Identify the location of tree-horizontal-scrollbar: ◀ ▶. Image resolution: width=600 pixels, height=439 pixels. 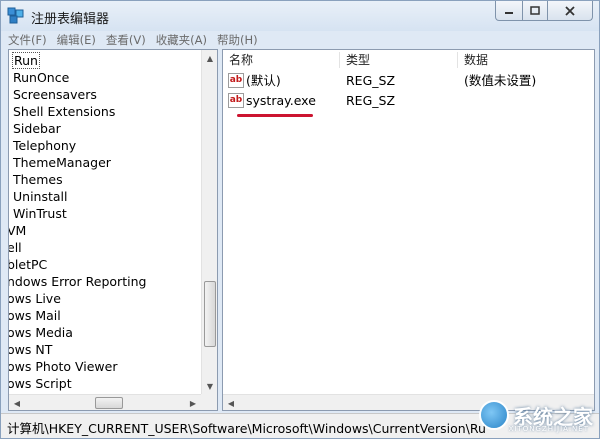
(105, 402).